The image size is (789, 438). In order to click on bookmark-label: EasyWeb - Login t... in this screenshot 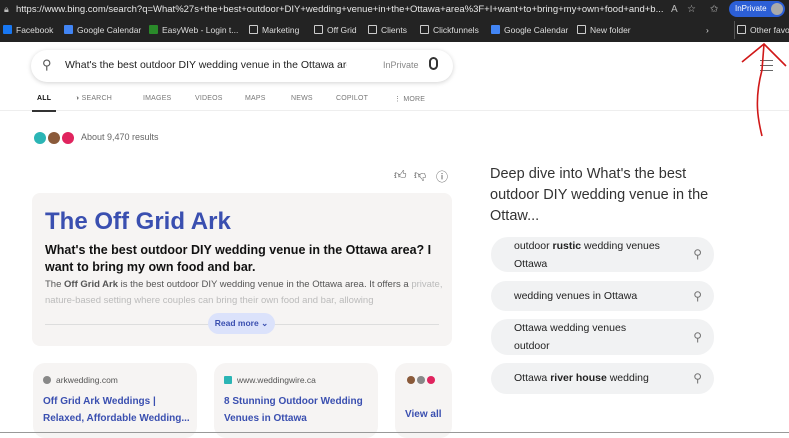, I will do `click(200, 30)`.